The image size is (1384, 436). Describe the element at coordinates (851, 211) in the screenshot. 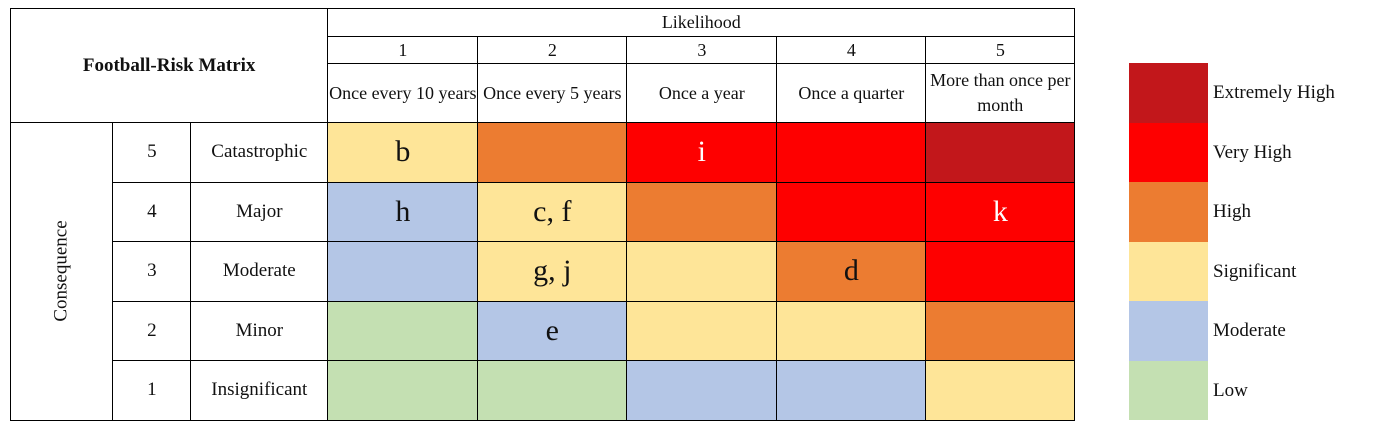

I see `risk-cell-c4-l4` at that location.